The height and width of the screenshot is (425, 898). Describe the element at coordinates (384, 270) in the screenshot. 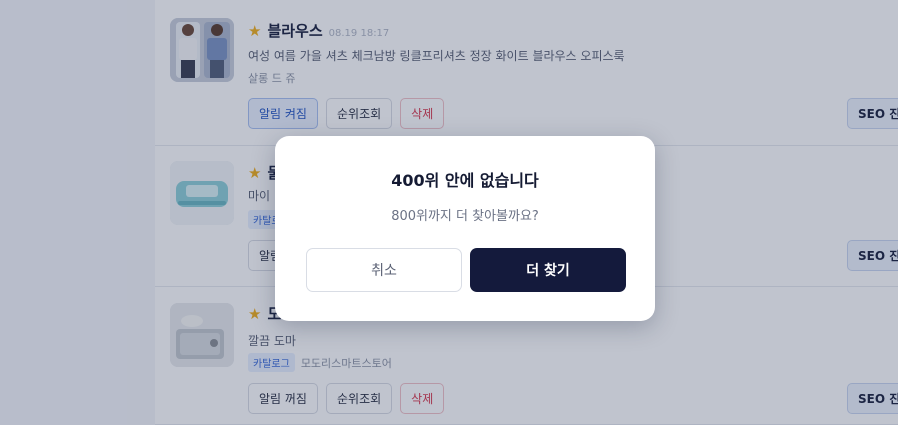

I see `cancel-button: 취소` at that location.